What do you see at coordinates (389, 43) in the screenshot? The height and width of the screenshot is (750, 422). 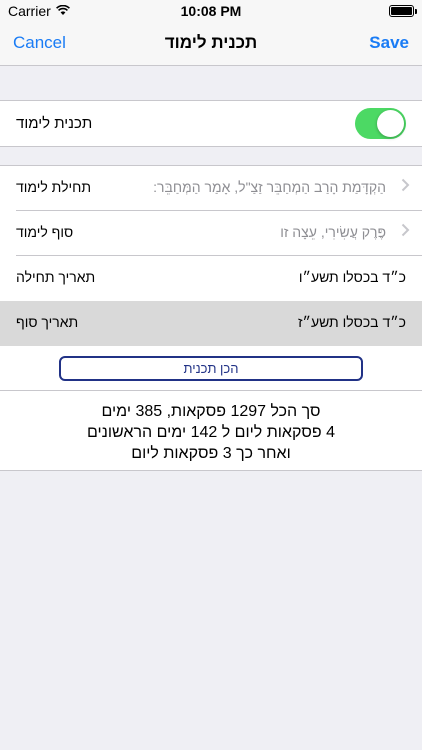 I see `save-button: Save` at bounding box center [389, 43].